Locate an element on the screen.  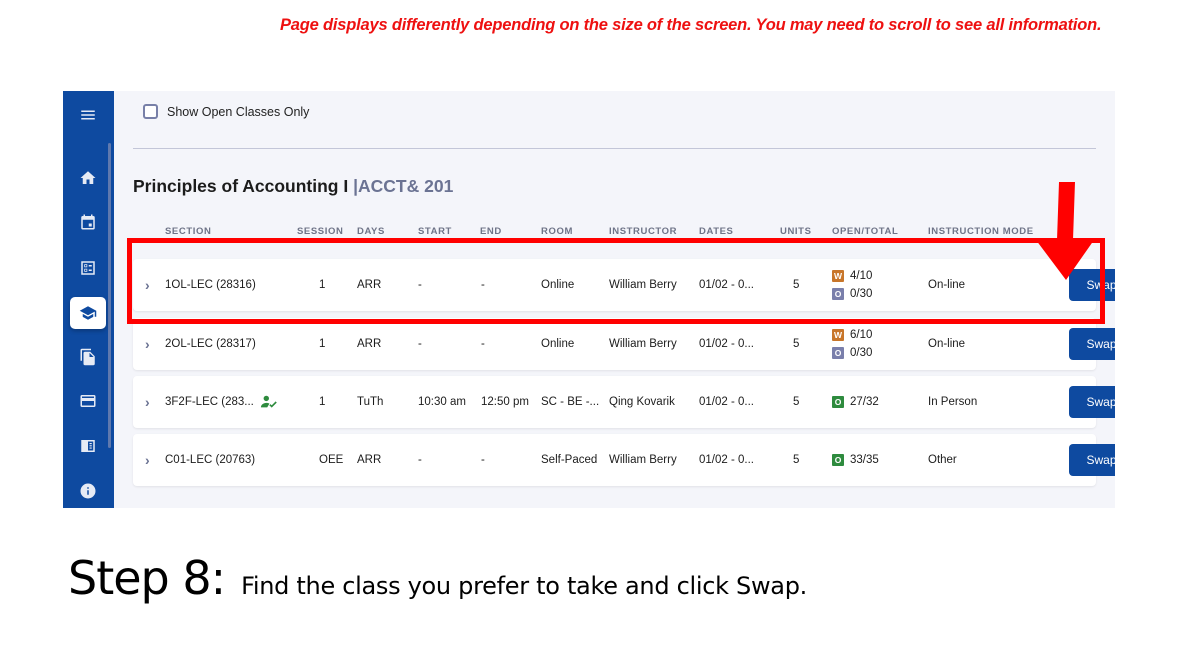
cell-days: ARR is located at coordinates (369, 344).